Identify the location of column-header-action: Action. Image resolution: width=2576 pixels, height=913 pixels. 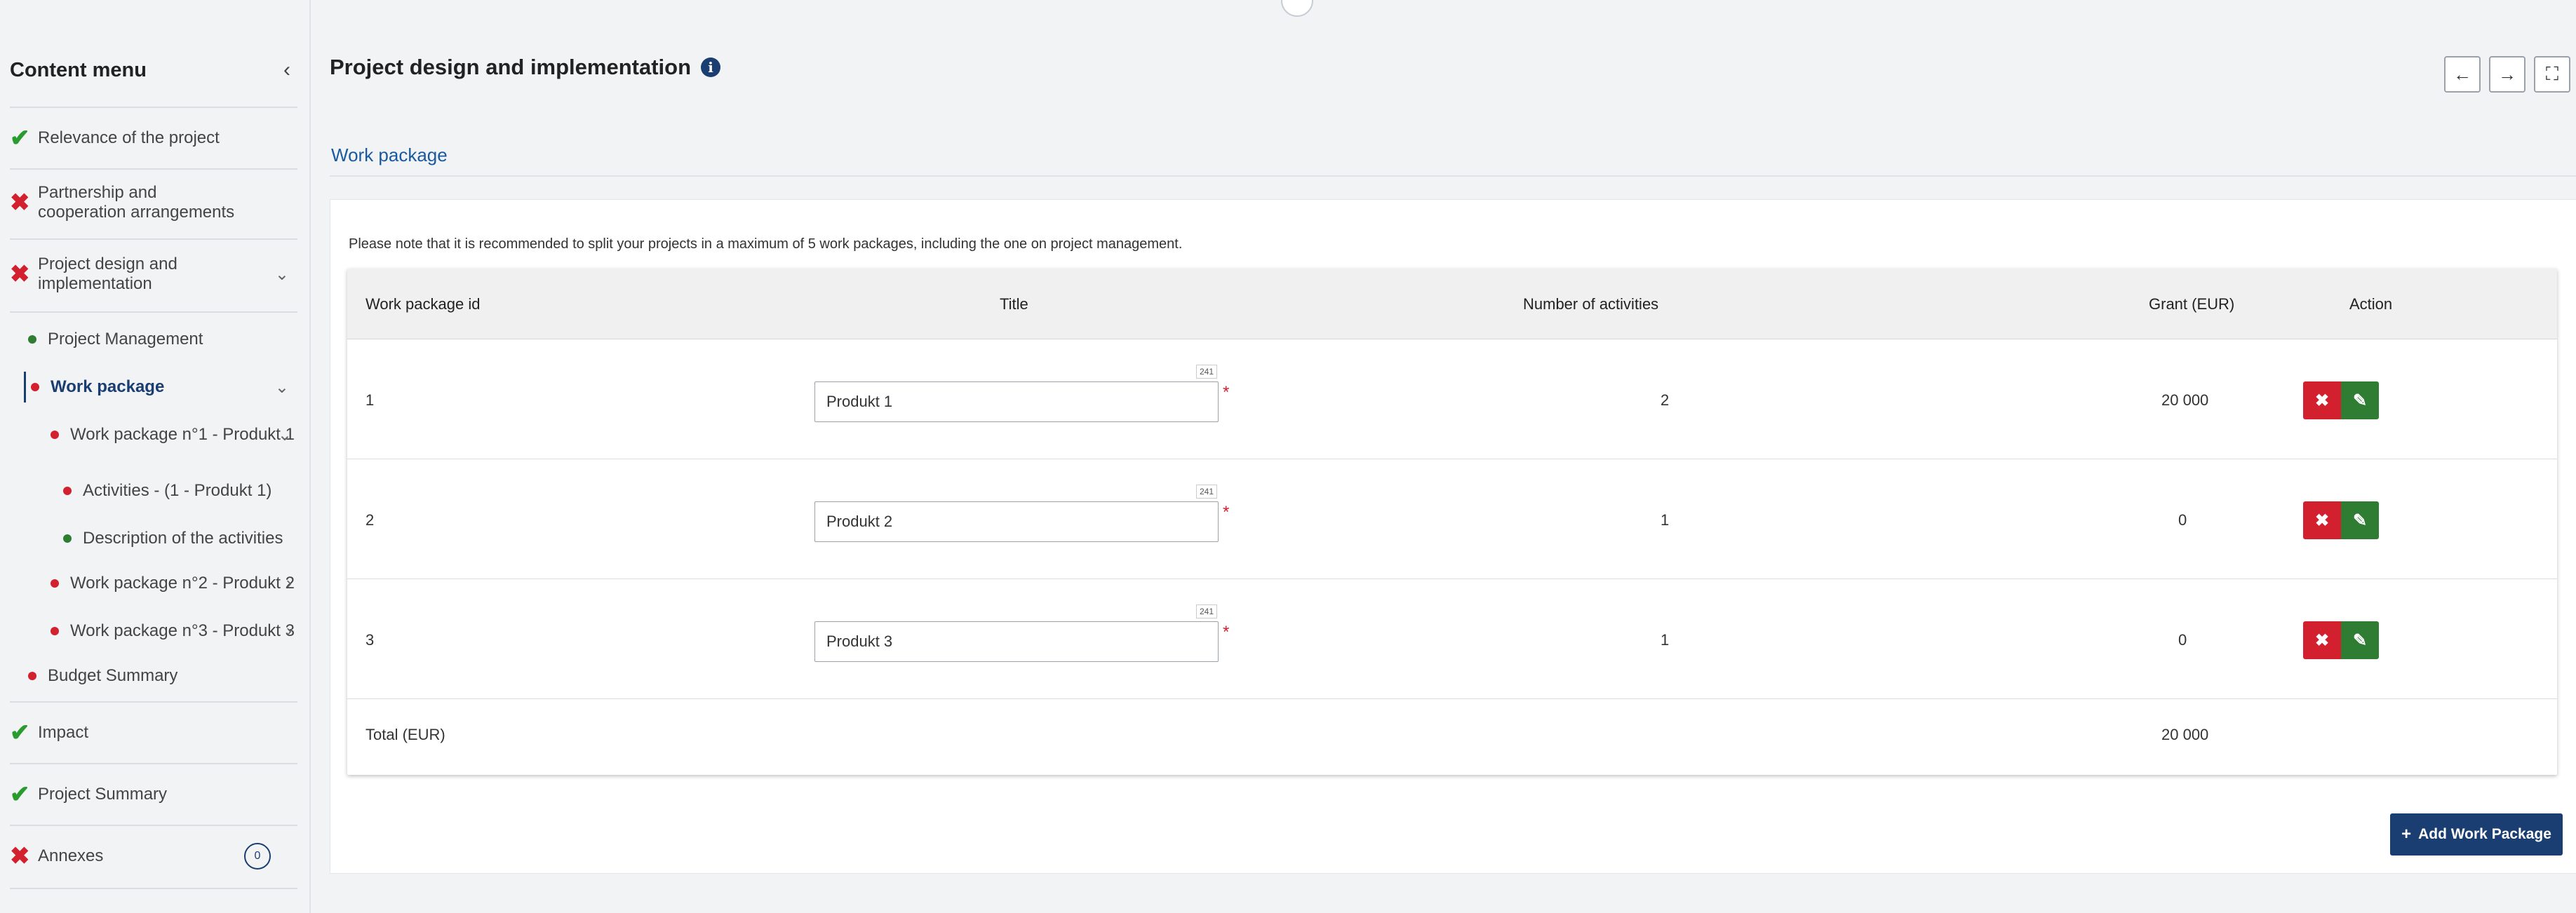
(2371, 304).